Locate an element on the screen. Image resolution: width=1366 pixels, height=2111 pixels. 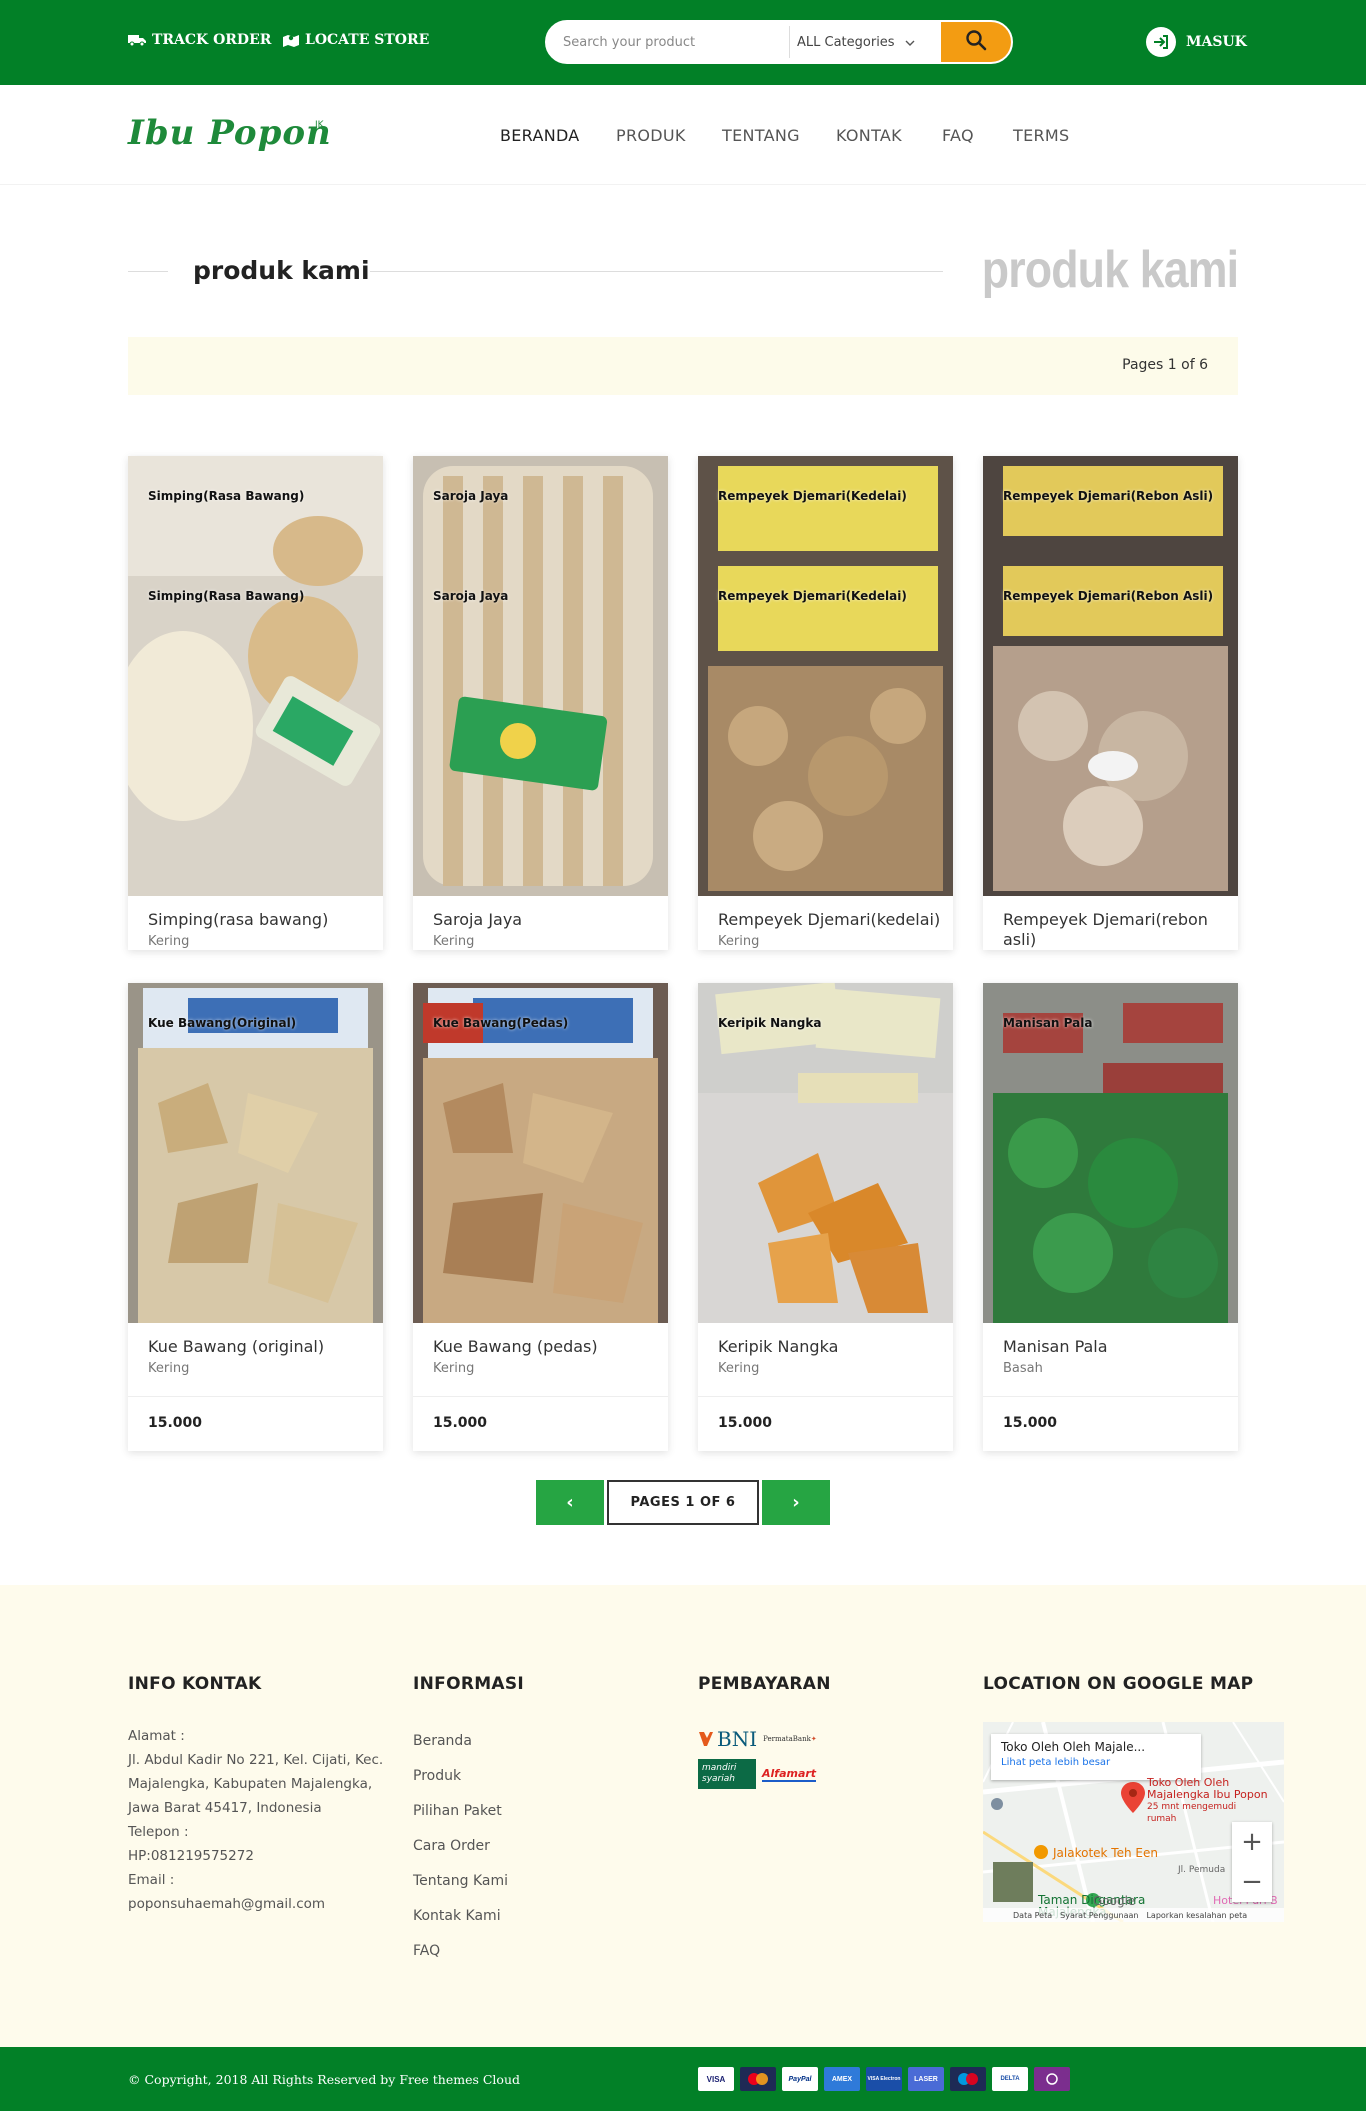
product-name: Manisan Pala is located at coordinates (1055, 1347).